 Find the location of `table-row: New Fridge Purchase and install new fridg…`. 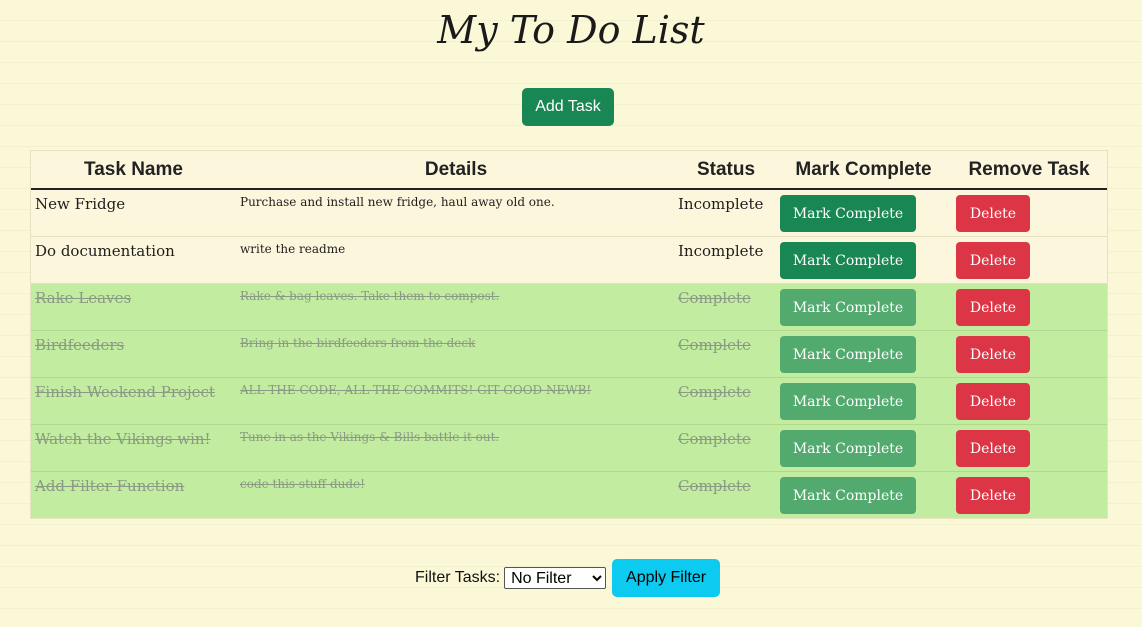

table-row: New Fridge Purchase and install new fridg… is located at coordinates (569, 213).